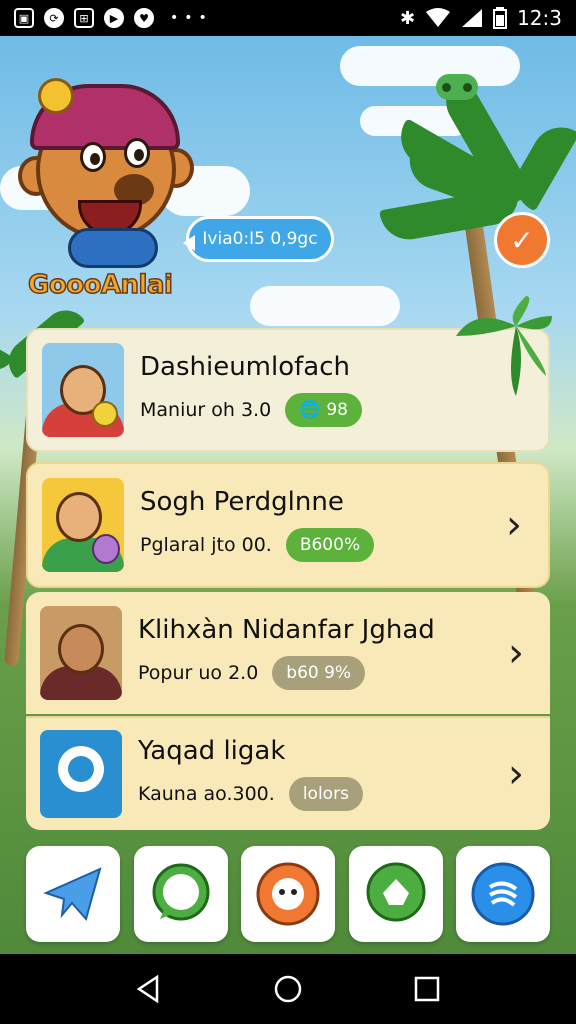 The height and width of the screenshot is (1024, 576). I want to click on card-title: Sogh Perdglnne, so click(242, 501).